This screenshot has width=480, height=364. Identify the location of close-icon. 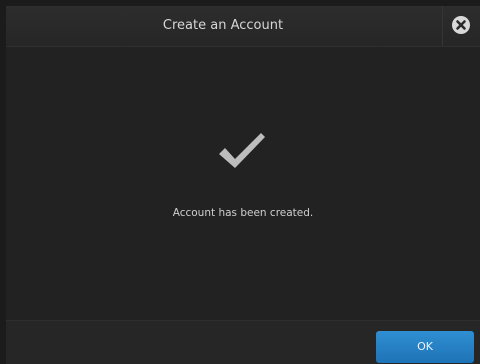
(461, 25).